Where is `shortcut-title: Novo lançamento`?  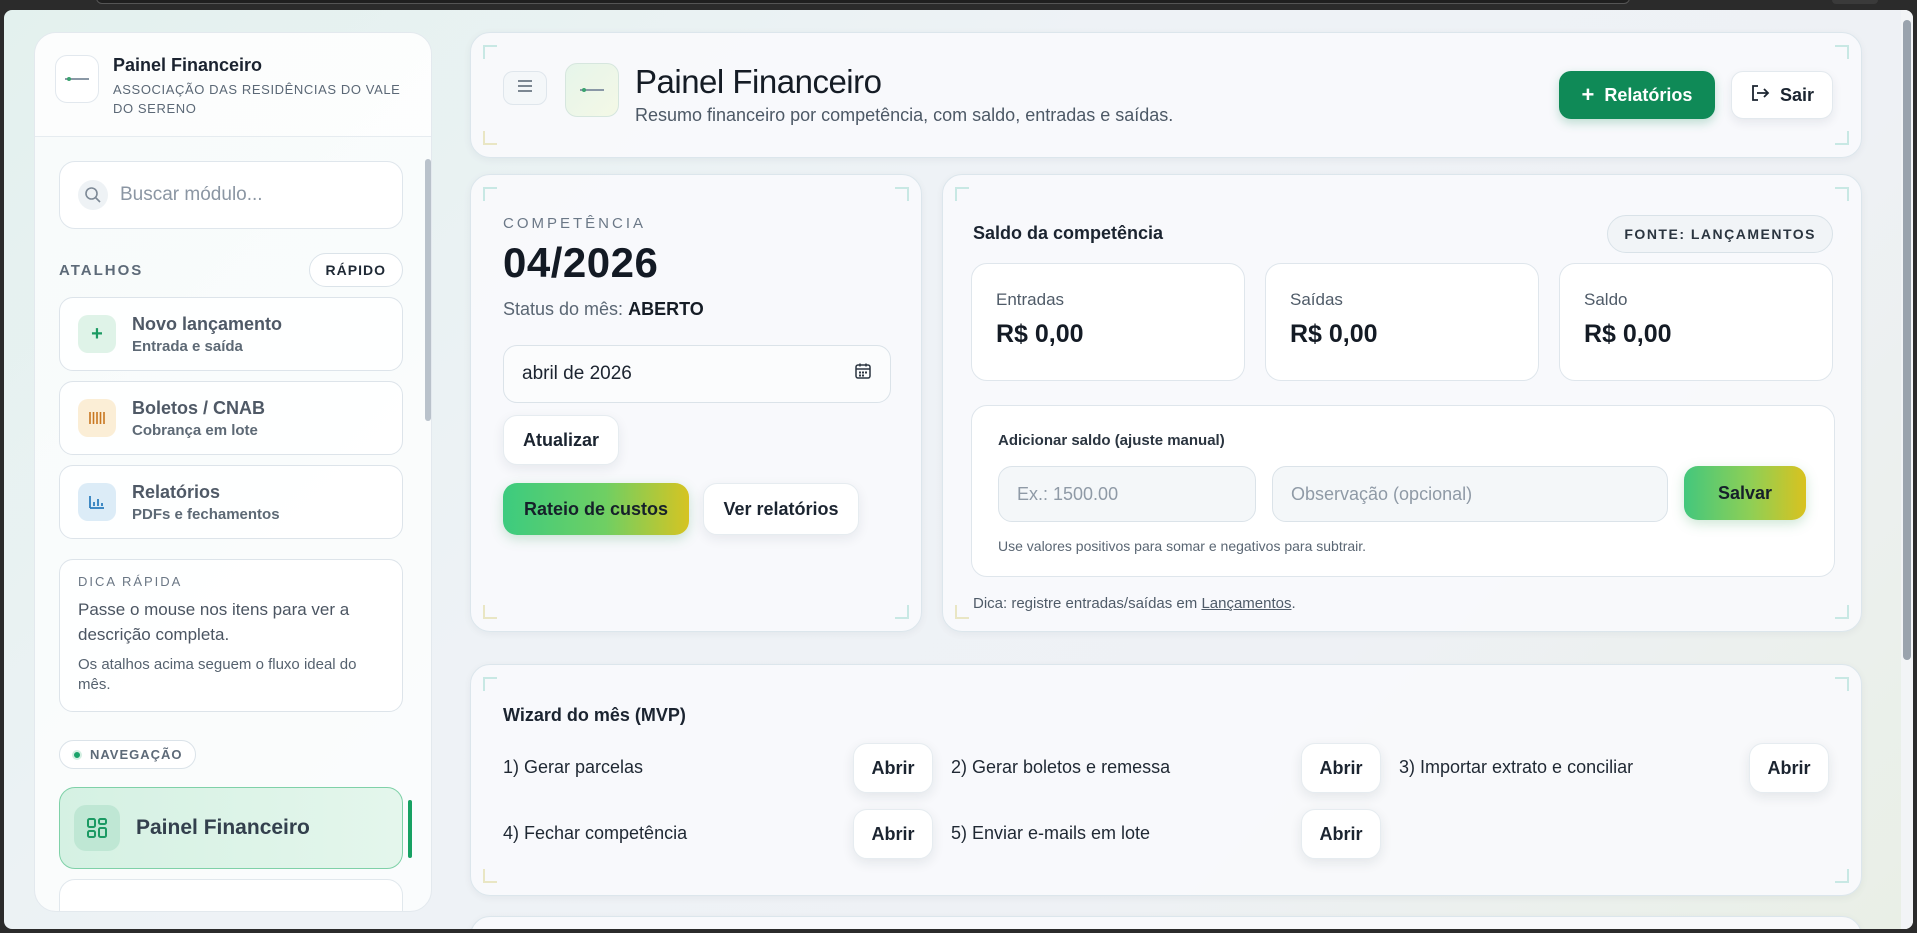 shortcut-title: Novo lançamento is located at coordinates (207, 323).